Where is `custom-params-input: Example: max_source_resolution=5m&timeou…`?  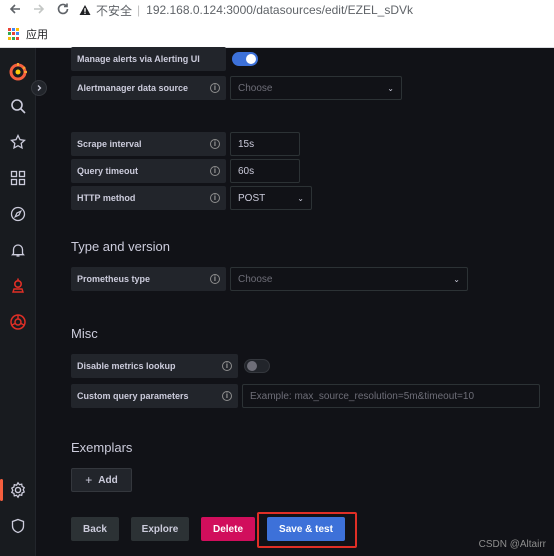
custom-params-input: Example: max_source_resolution=5m&timeou… is located at coordinates (391, 396).